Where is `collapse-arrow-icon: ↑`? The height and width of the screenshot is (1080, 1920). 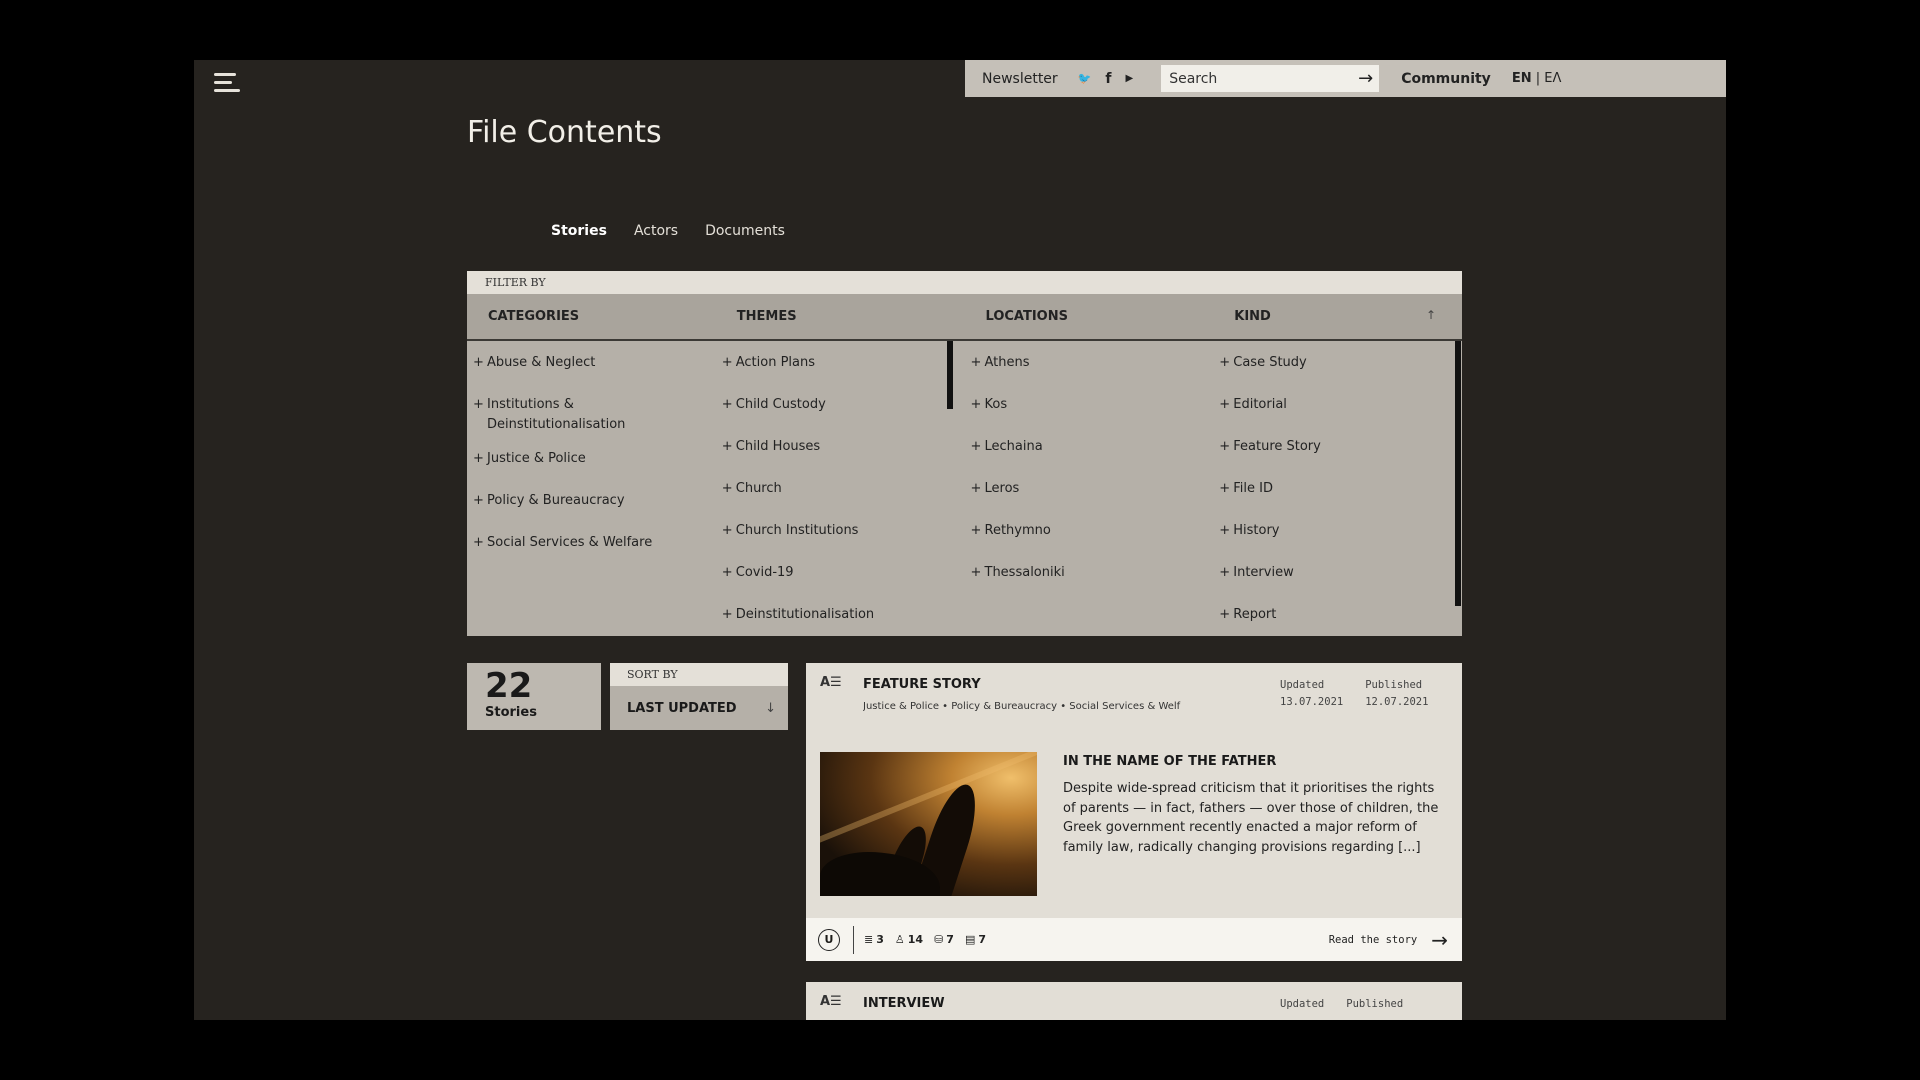 collapse-arrow-icon: ↑ is located at coordinates (1431, 315).